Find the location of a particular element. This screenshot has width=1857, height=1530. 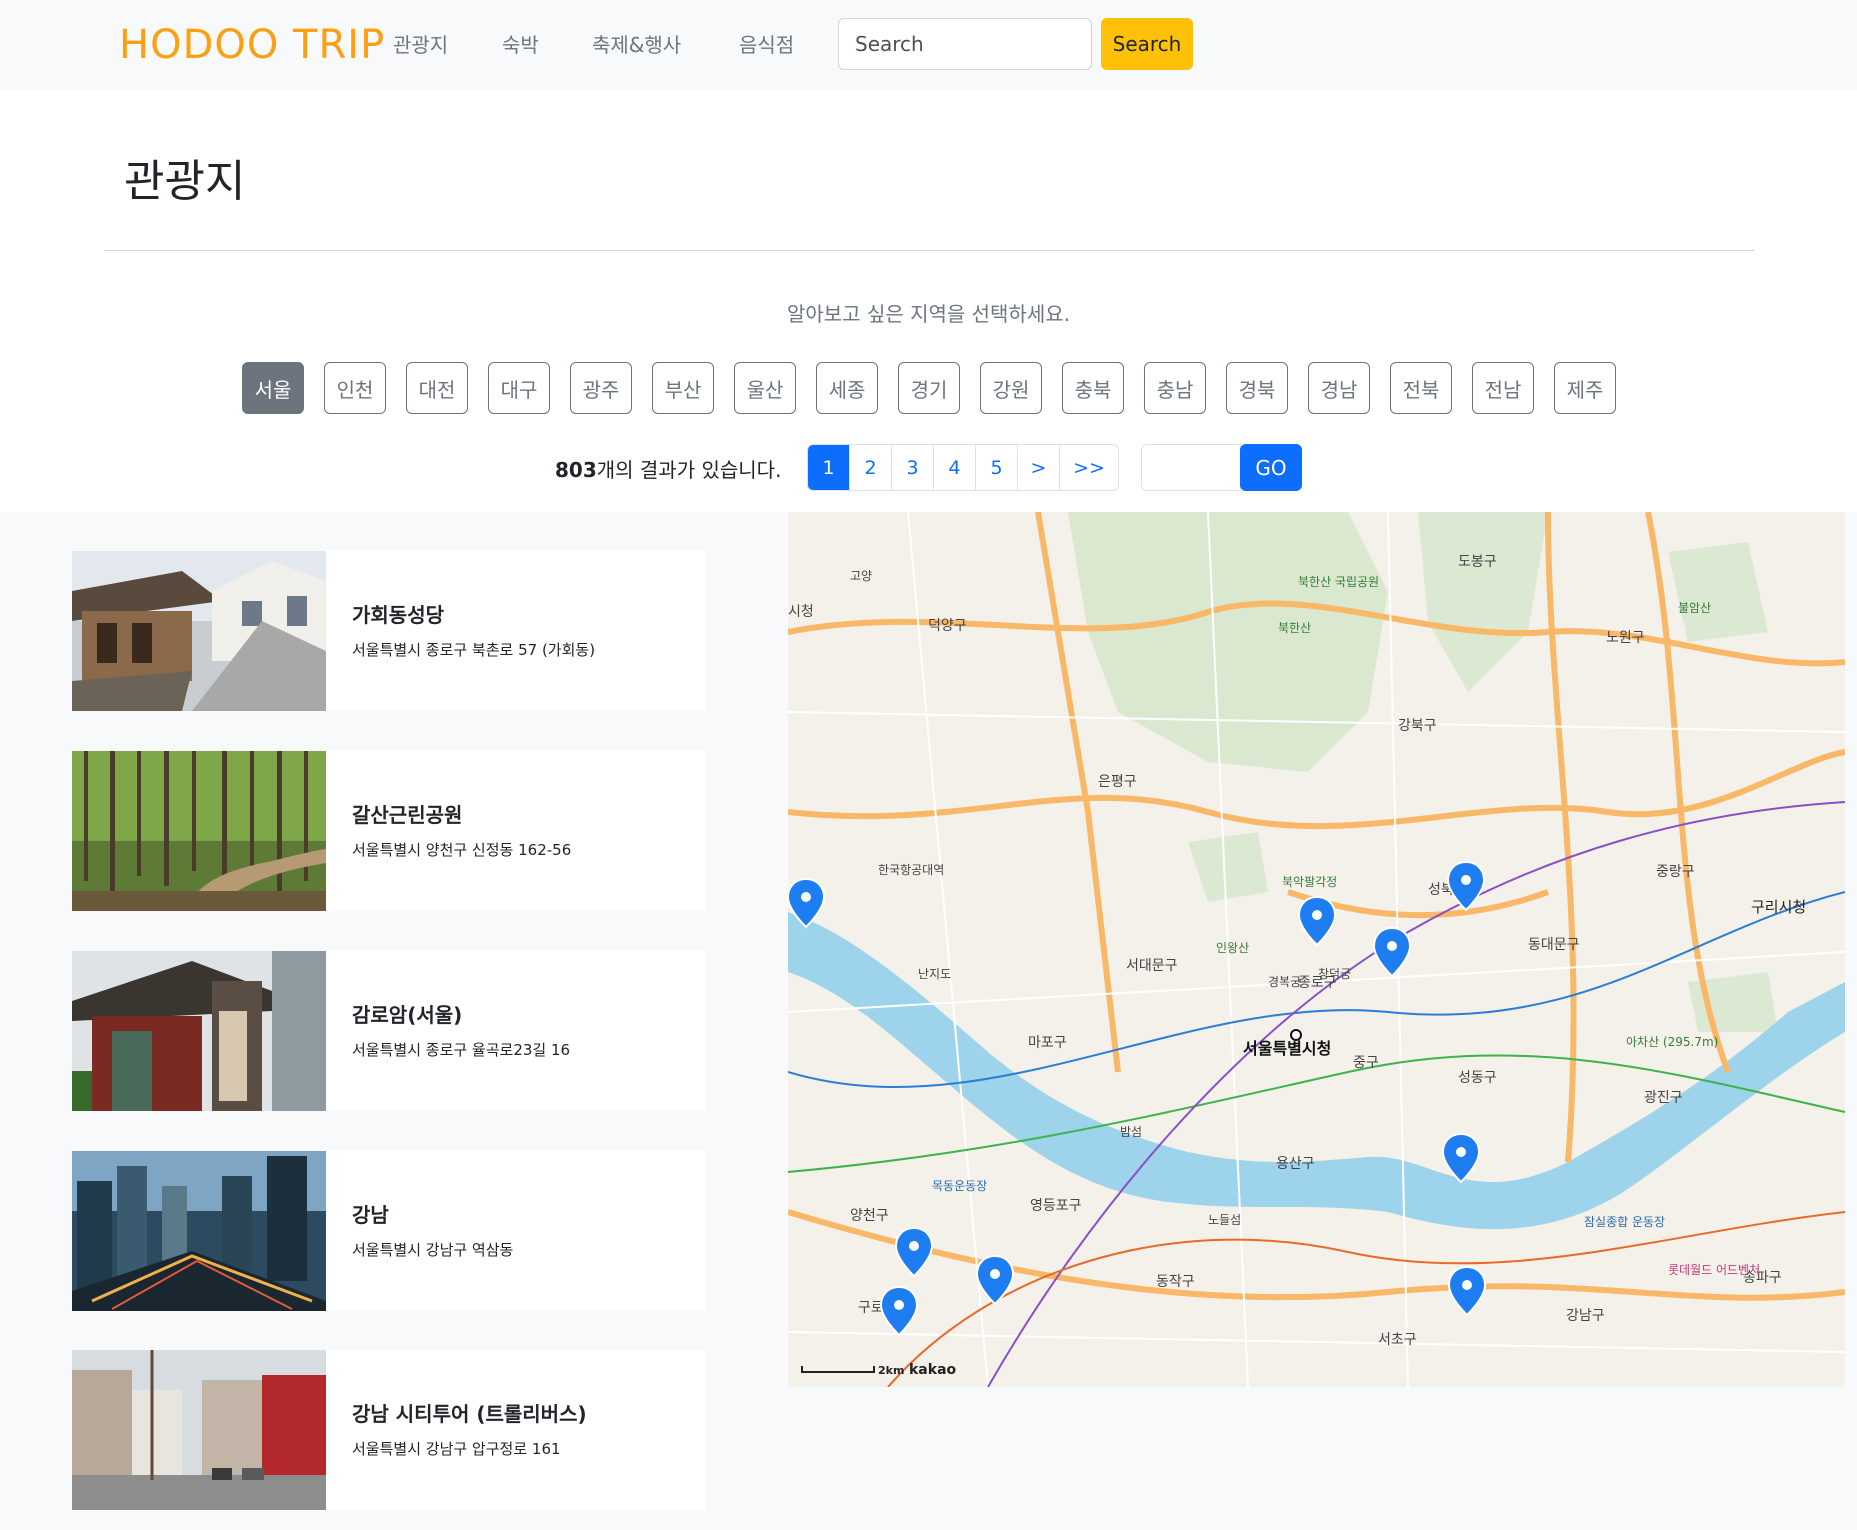

page-button-3: 3 is located at coordinates (913, 467).